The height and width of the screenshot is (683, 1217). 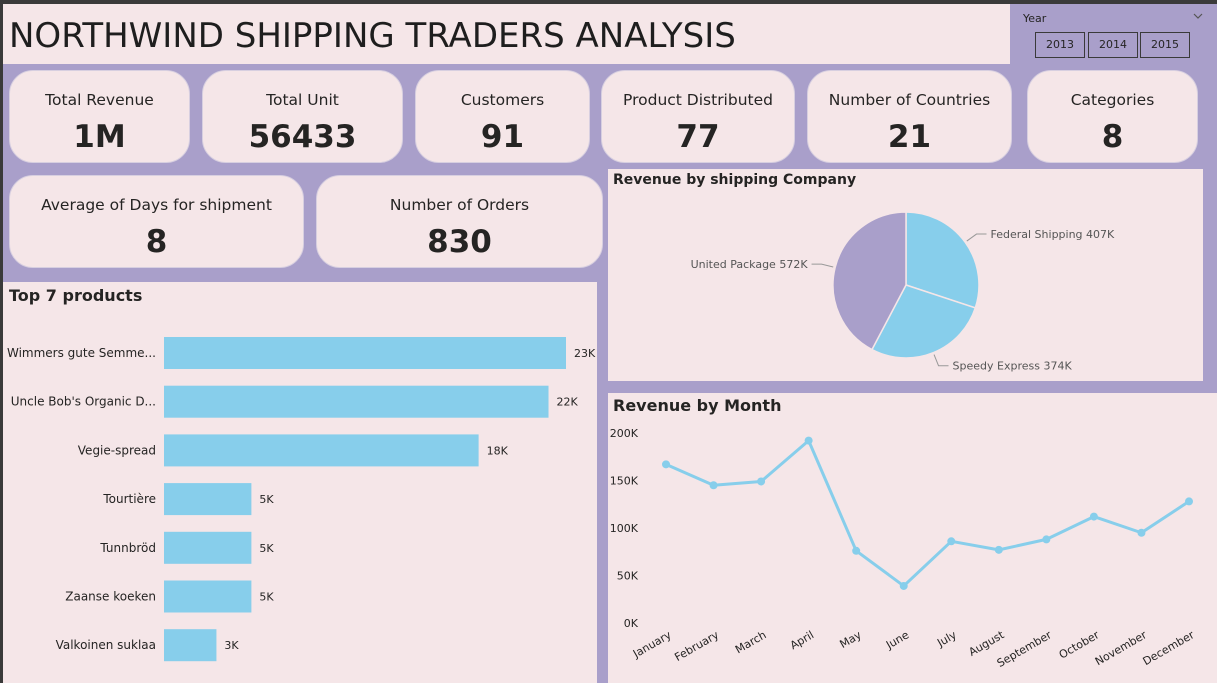 I want to click on revenue-line, so click(x=927, y=513).